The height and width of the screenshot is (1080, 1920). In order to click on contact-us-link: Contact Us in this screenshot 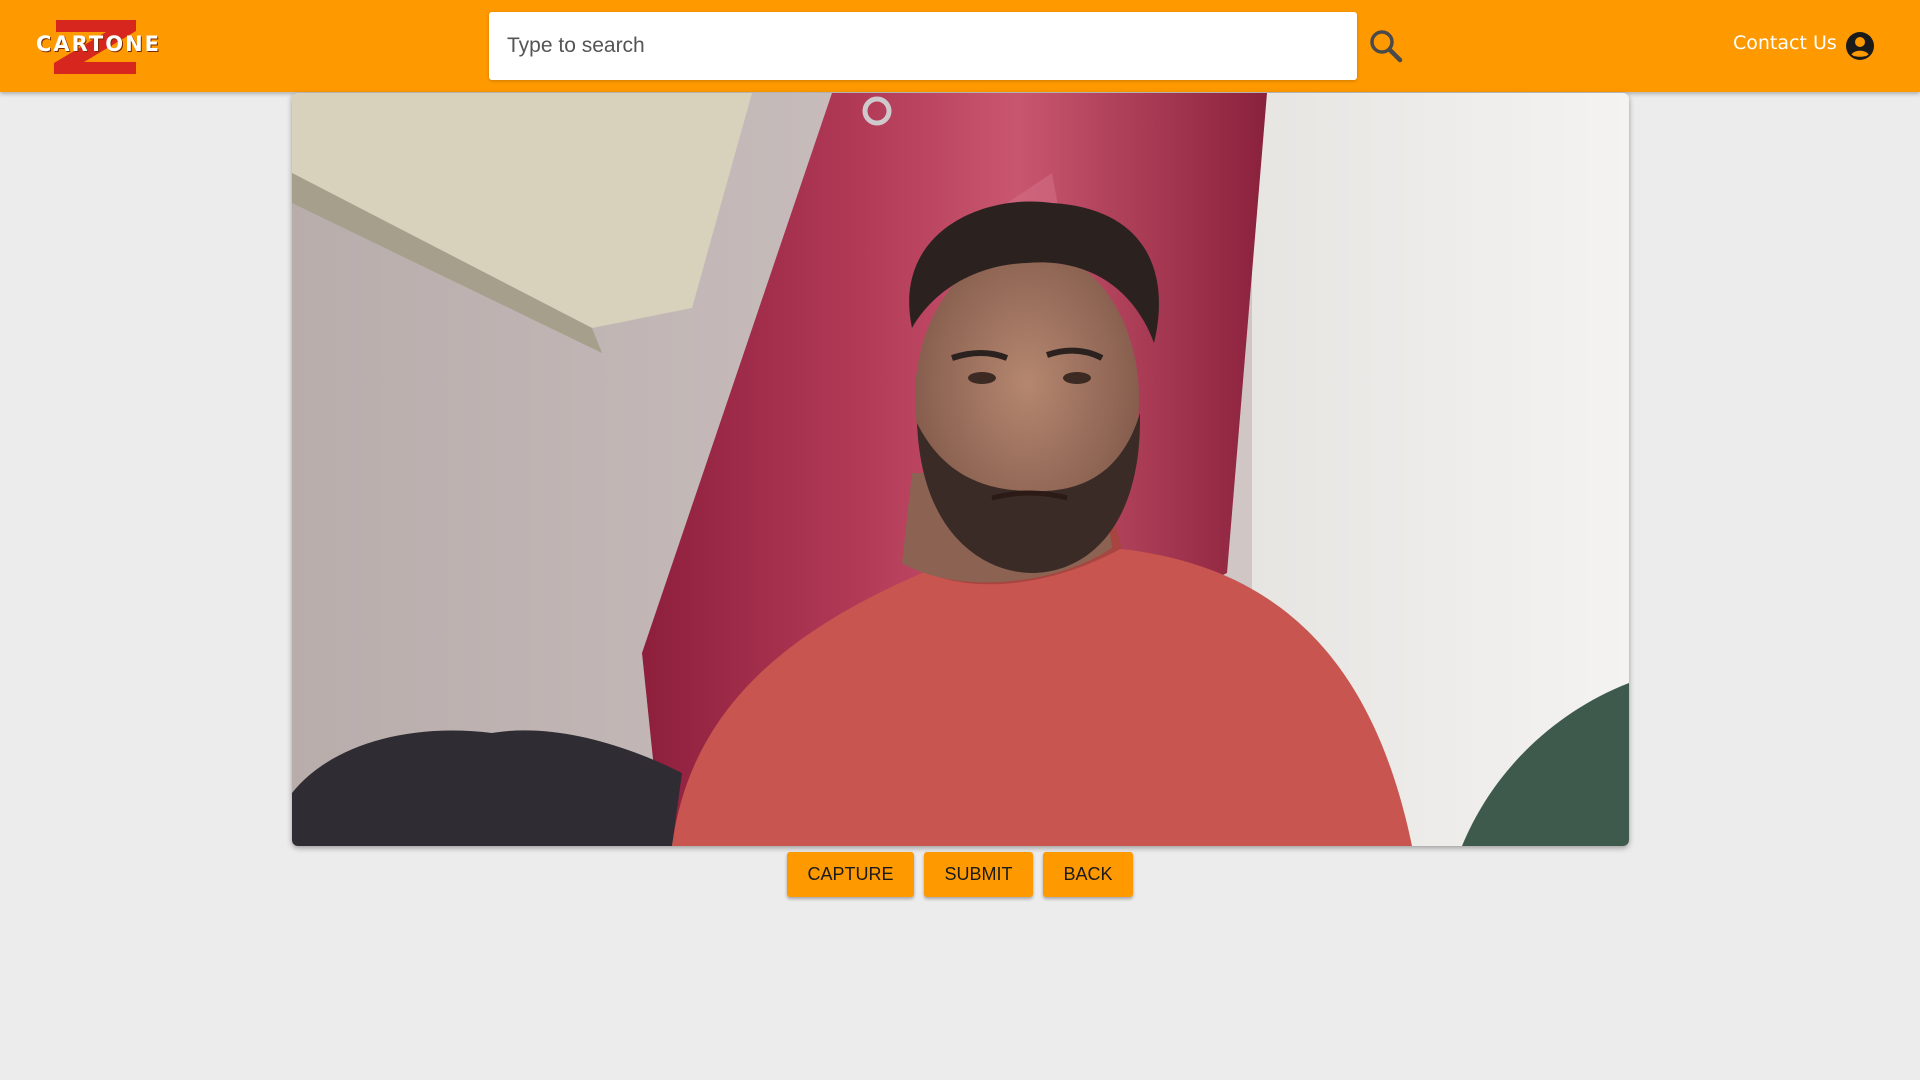, I will do `click(1785, 43)`.